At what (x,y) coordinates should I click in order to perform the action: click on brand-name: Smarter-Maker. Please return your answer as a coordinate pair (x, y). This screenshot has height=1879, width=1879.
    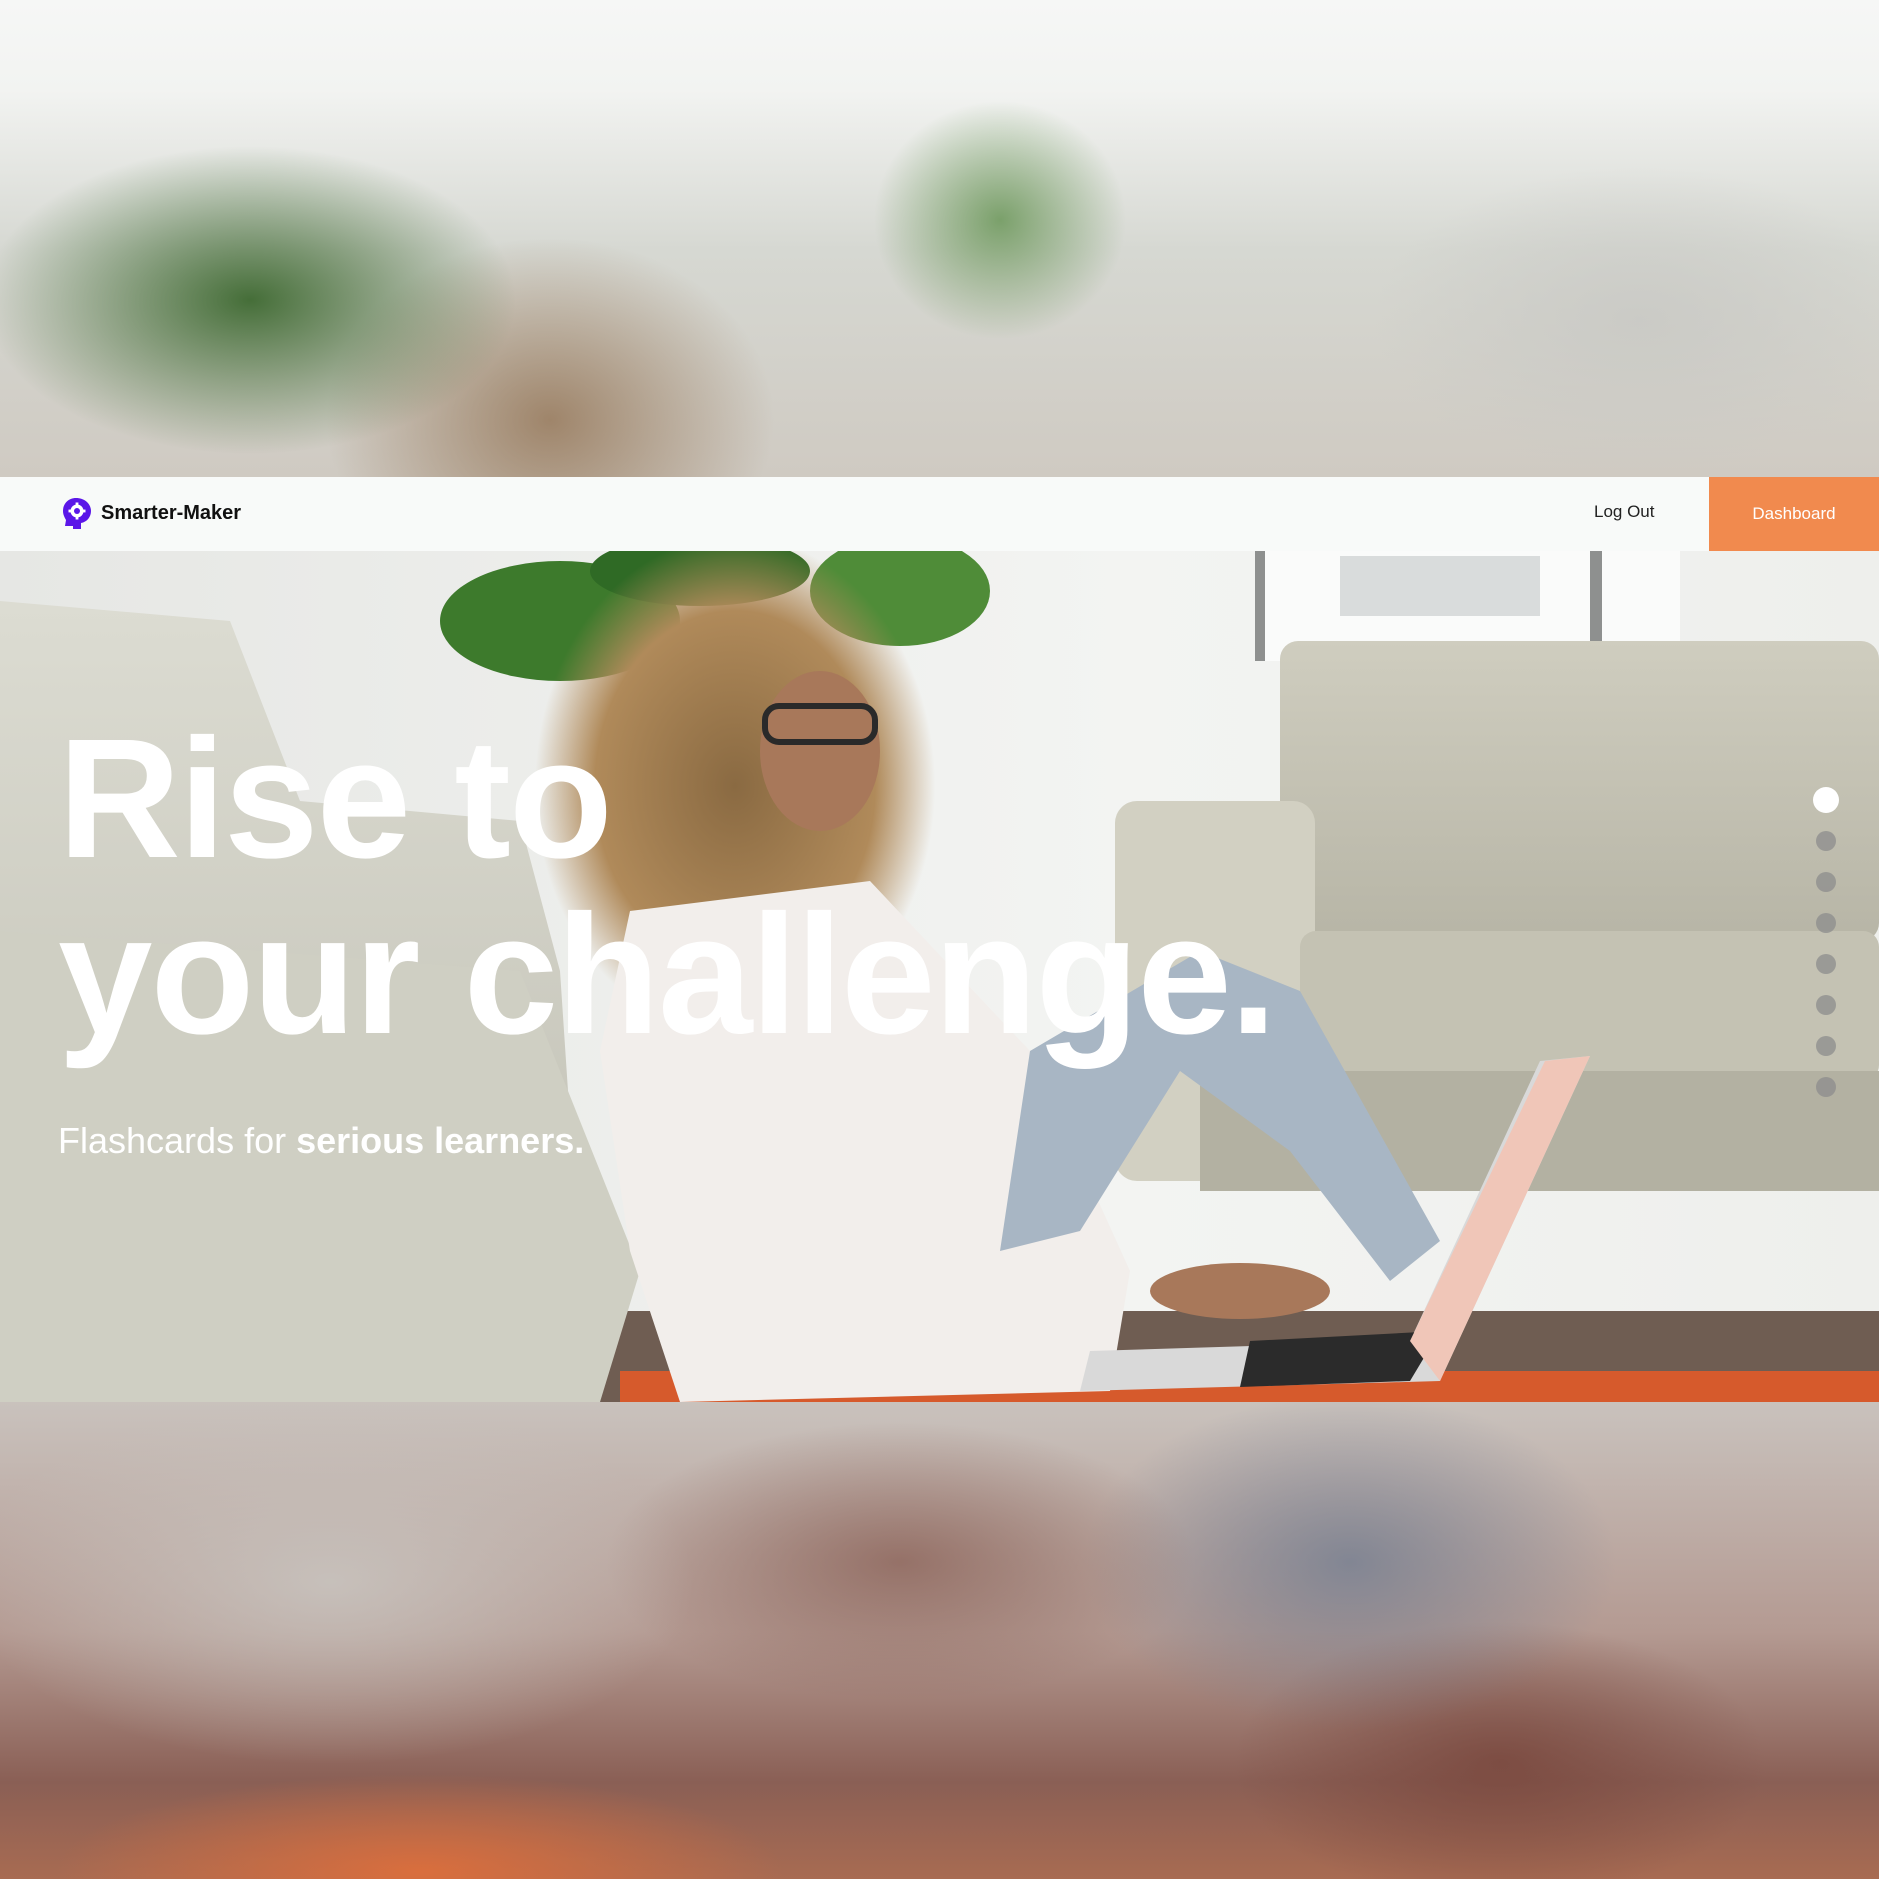
    Looking at the image, I should click on (171, 513).